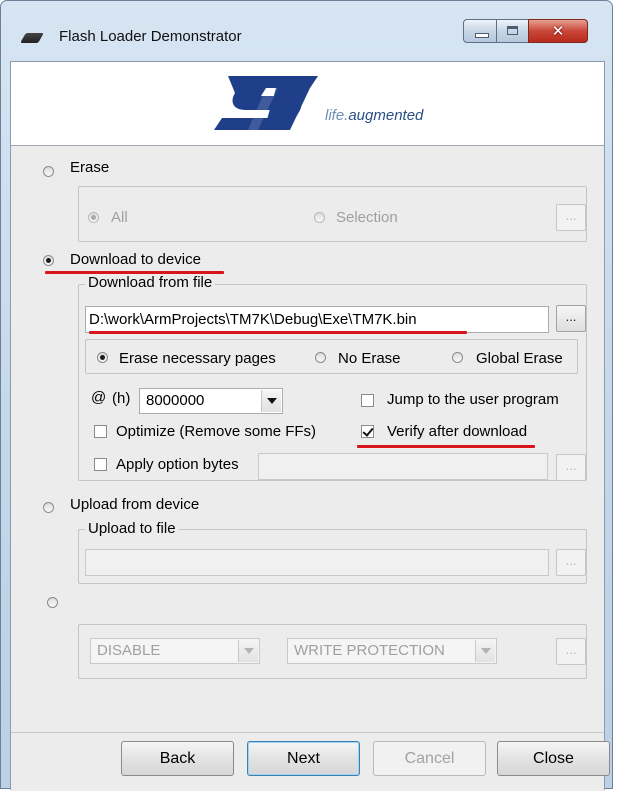  I want to click on protection-type-combo: WRITE PROTECTION, so click(392, 651).